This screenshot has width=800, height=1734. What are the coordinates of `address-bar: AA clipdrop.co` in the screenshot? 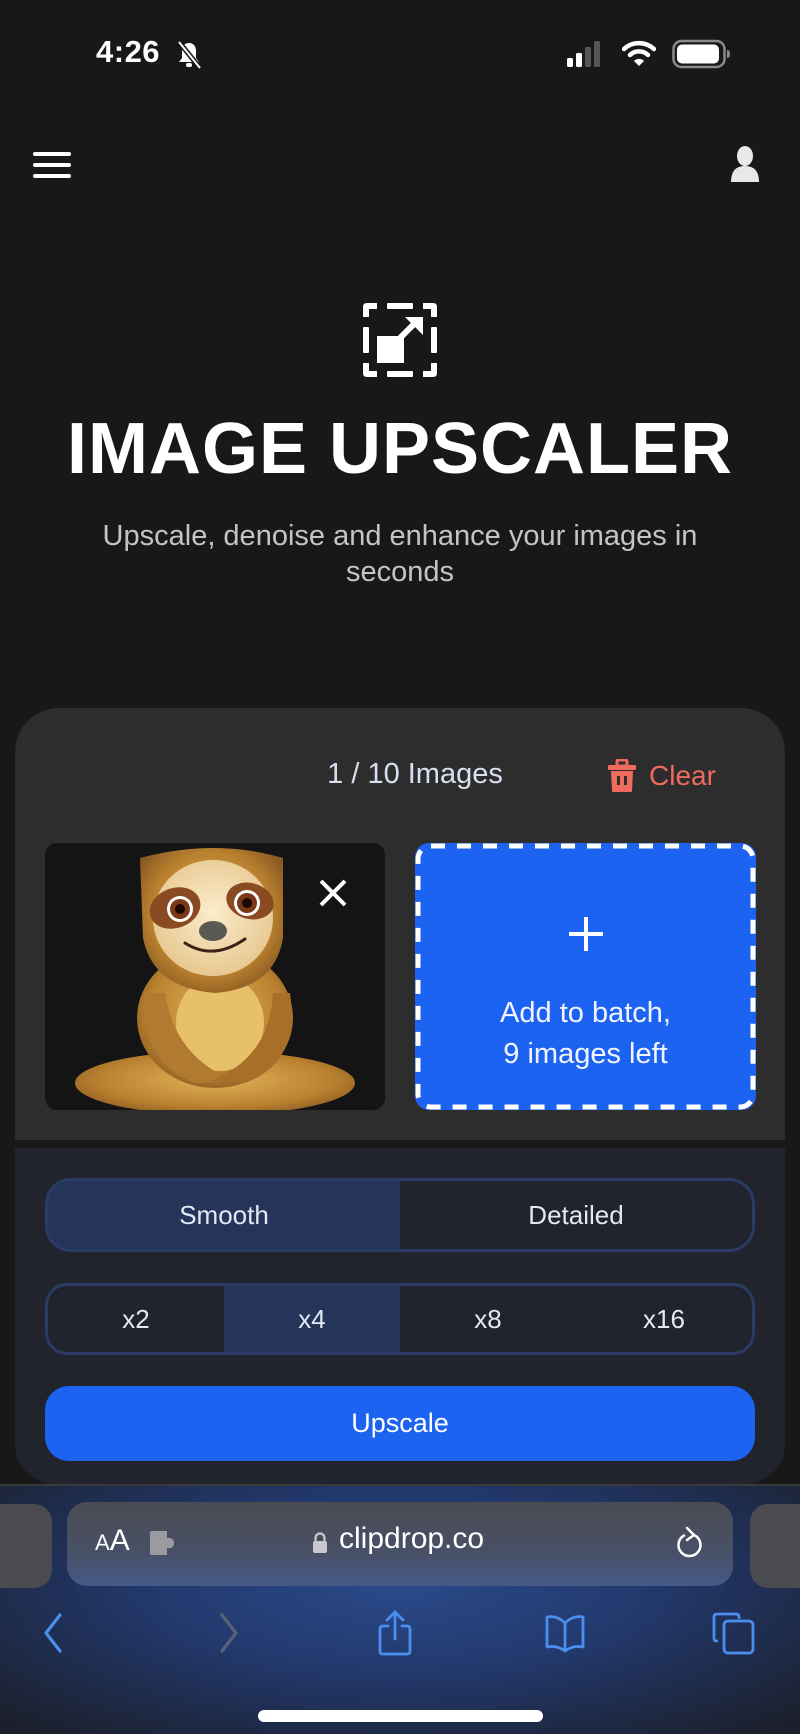 It's located at (400, 1544).